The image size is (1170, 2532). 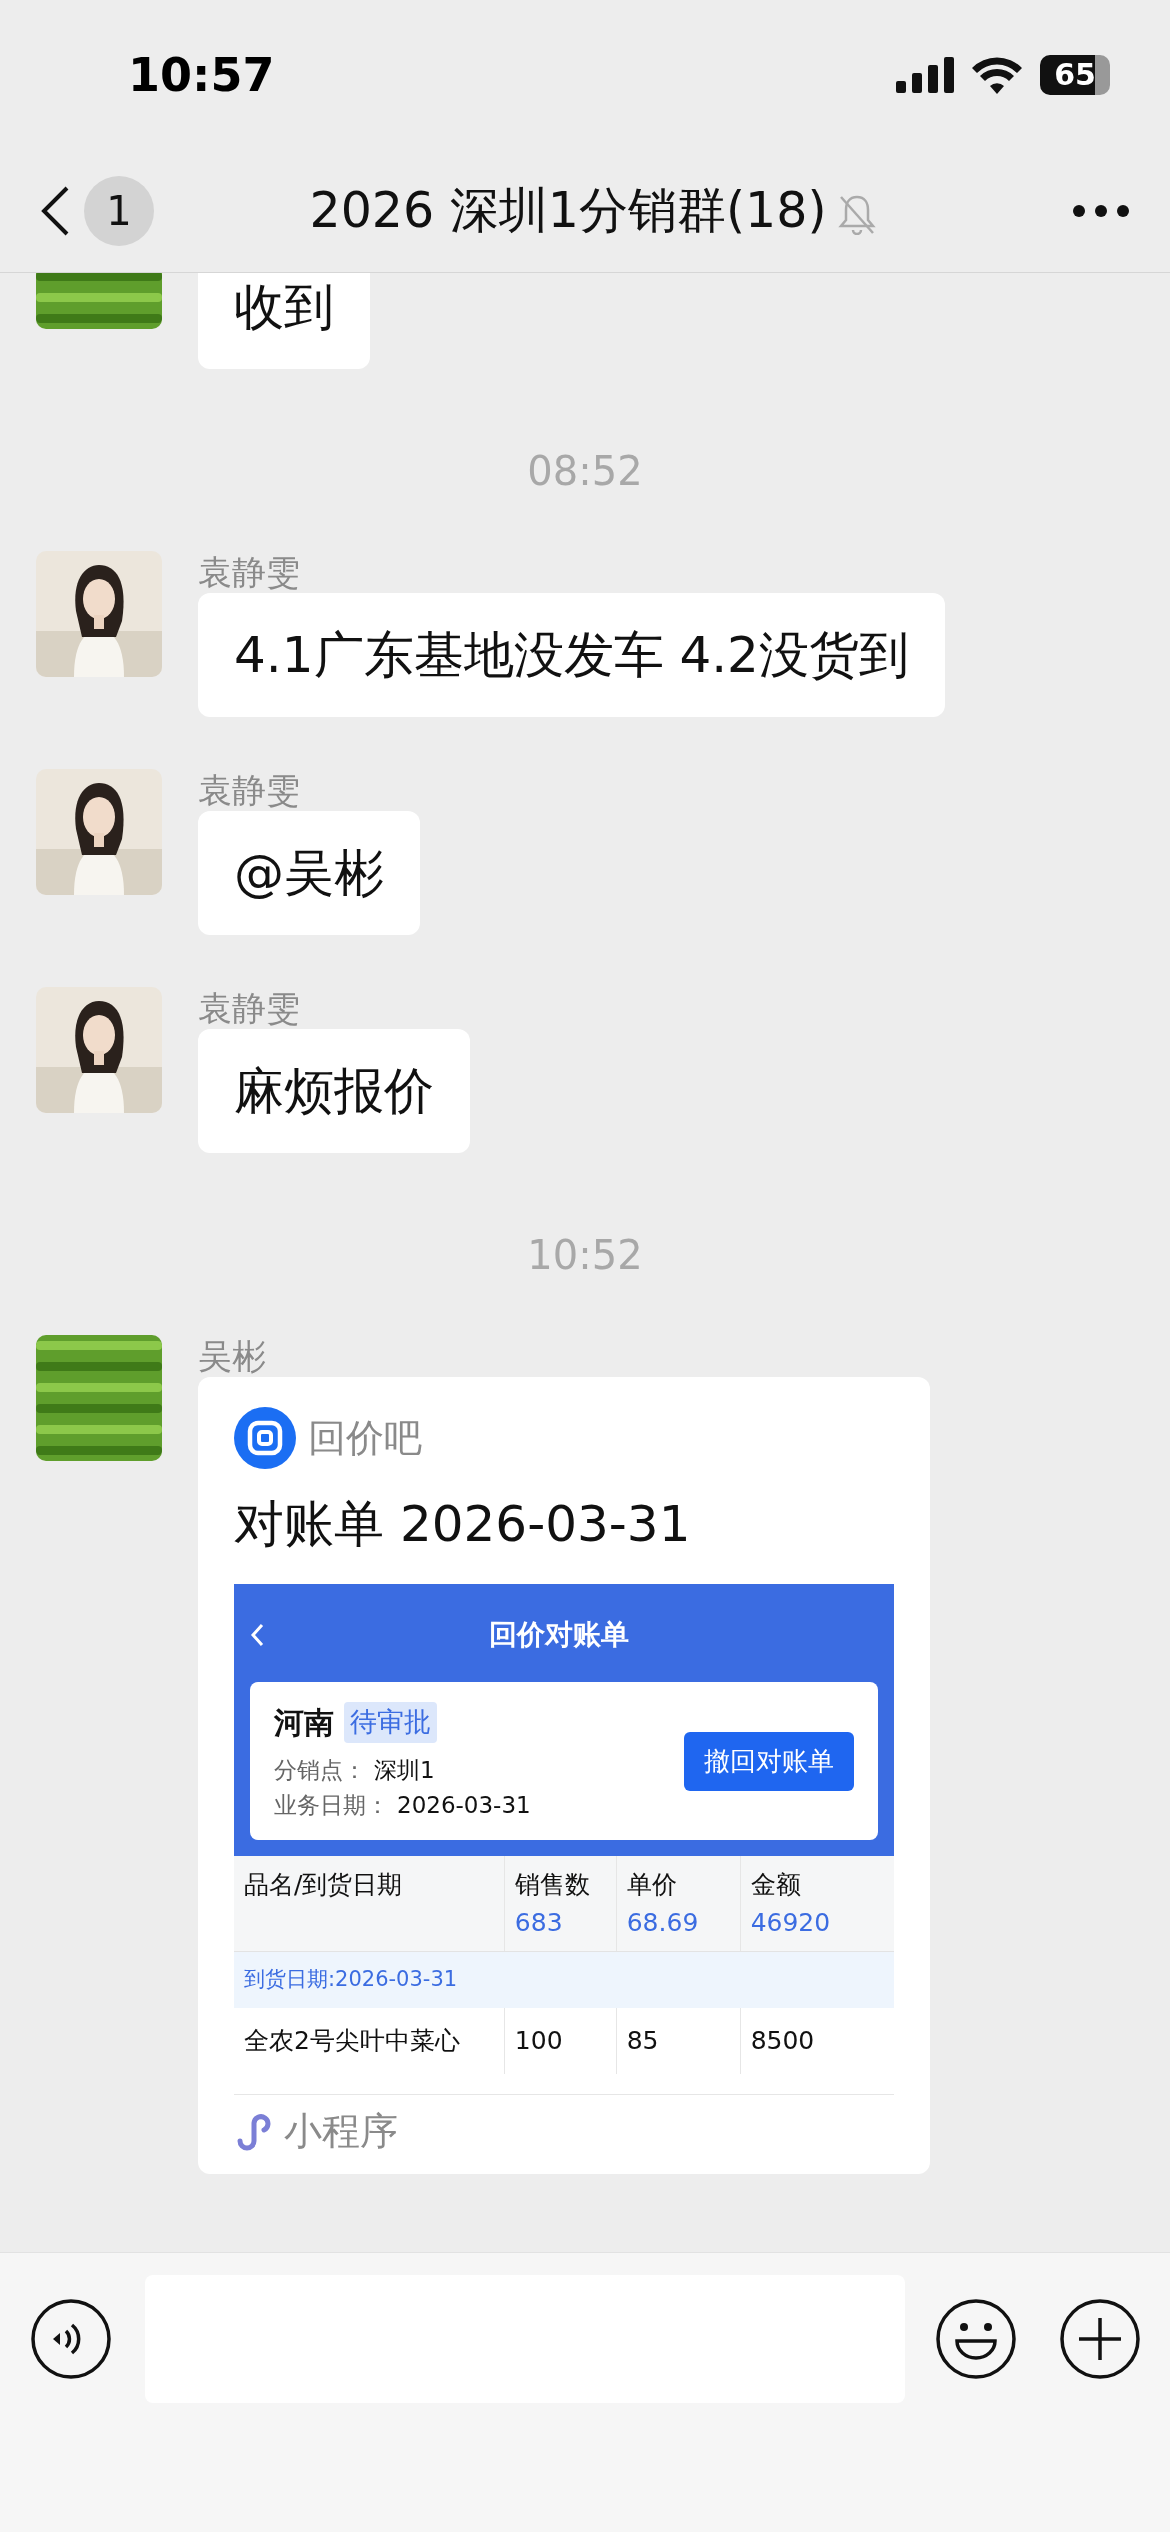 What do you see at coordinates (341, 2131) in the screenshot?
I see `mini-program-label: 小程序` at bounding box center [341, 2131].